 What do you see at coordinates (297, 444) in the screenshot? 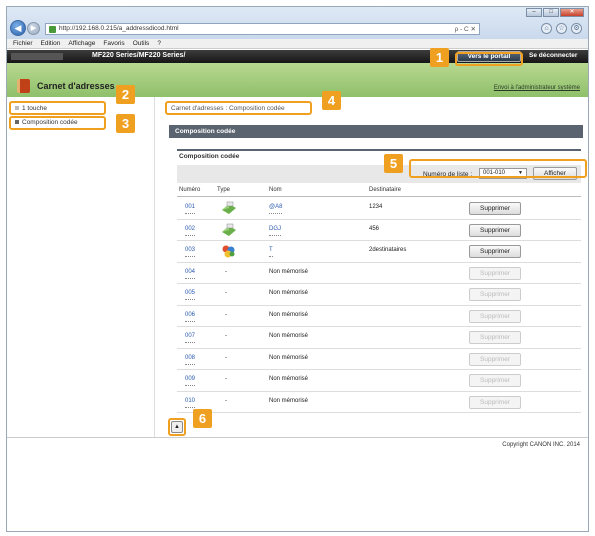
I see `footer: Copyright CANON INC. 2014` at bounding box center [297, 444].